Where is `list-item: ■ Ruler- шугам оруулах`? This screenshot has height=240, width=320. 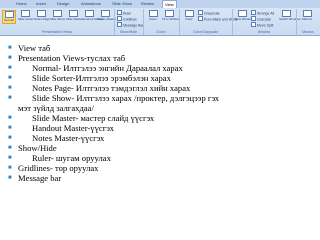
list-item: ■ Ruler- шугам оруулах is located at coordinates (162, 158).